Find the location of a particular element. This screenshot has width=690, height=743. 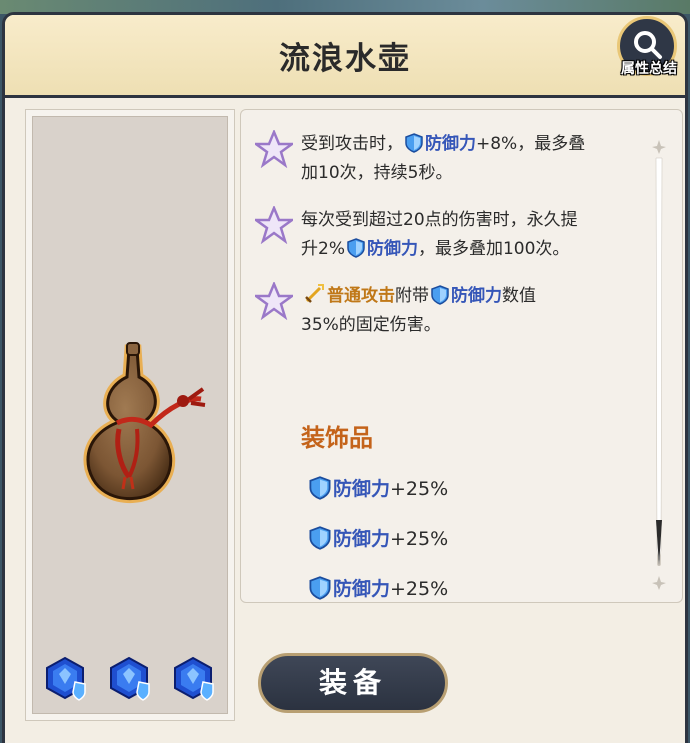

effect-entry: 每次受到超过20点的伤害时，永久提 升2% 防御力，最多叠加100次。 is located at coordinates (445, 235).